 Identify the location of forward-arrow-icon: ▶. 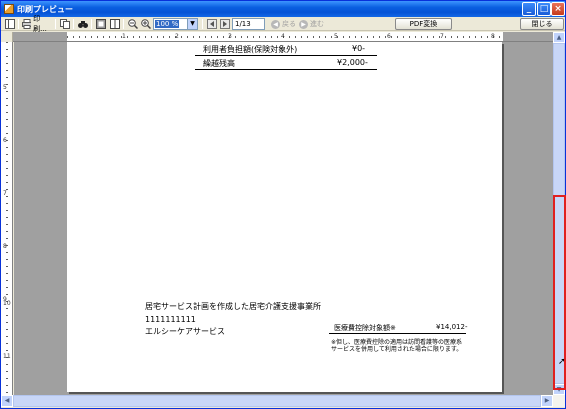
(303, 24).